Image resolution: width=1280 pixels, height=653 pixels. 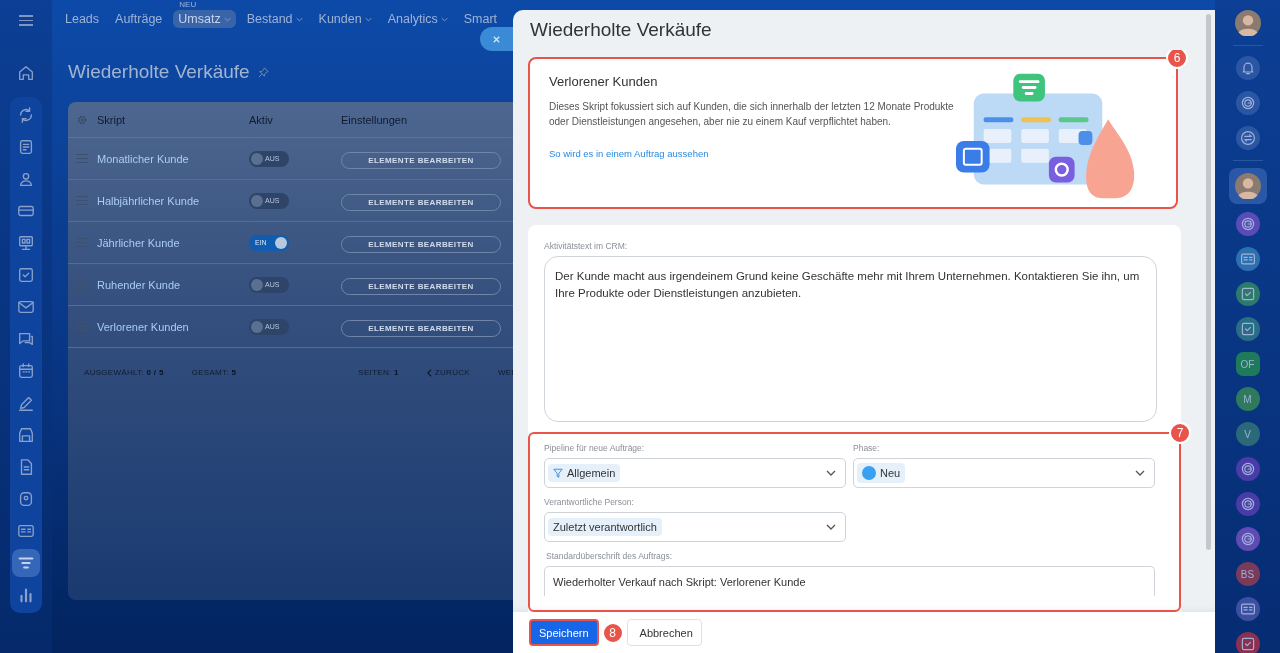 I want to click on save-button: Speichern, so click(x=564, y=632).